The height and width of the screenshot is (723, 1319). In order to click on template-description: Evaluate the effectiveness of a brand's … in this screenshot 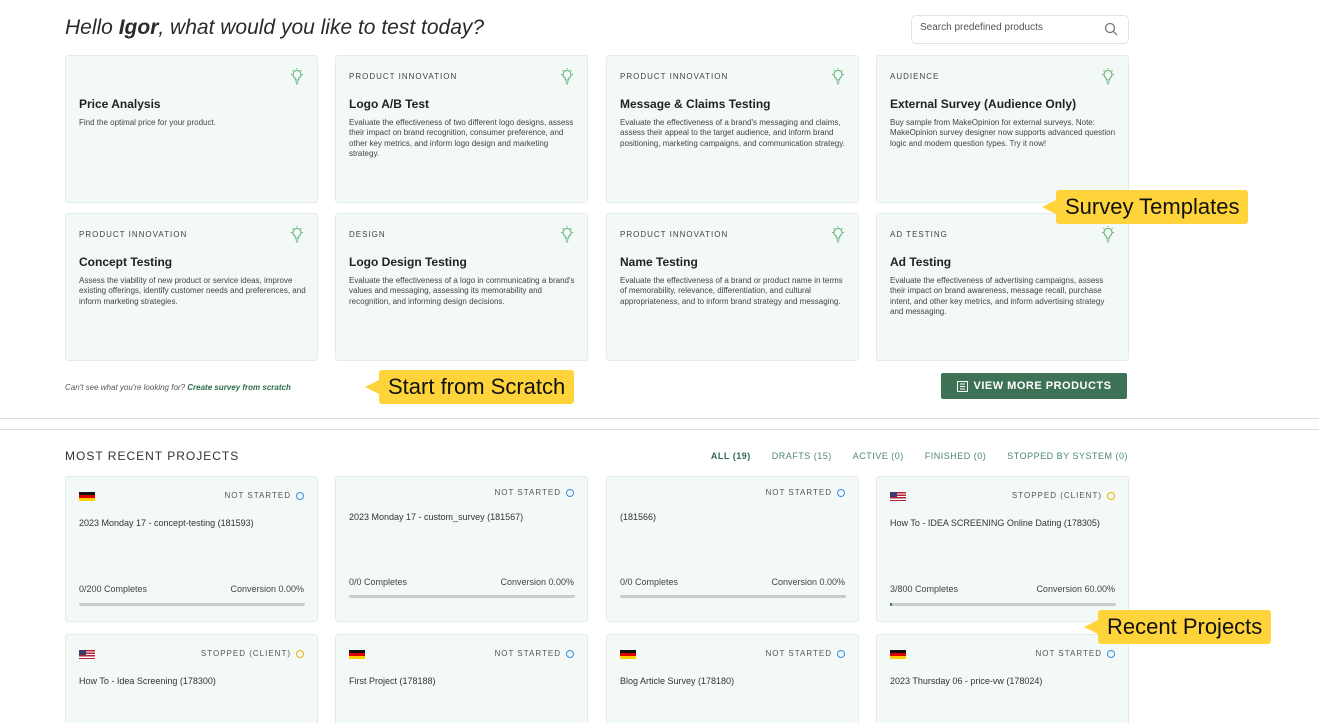, I will do `click(732, 133)`.